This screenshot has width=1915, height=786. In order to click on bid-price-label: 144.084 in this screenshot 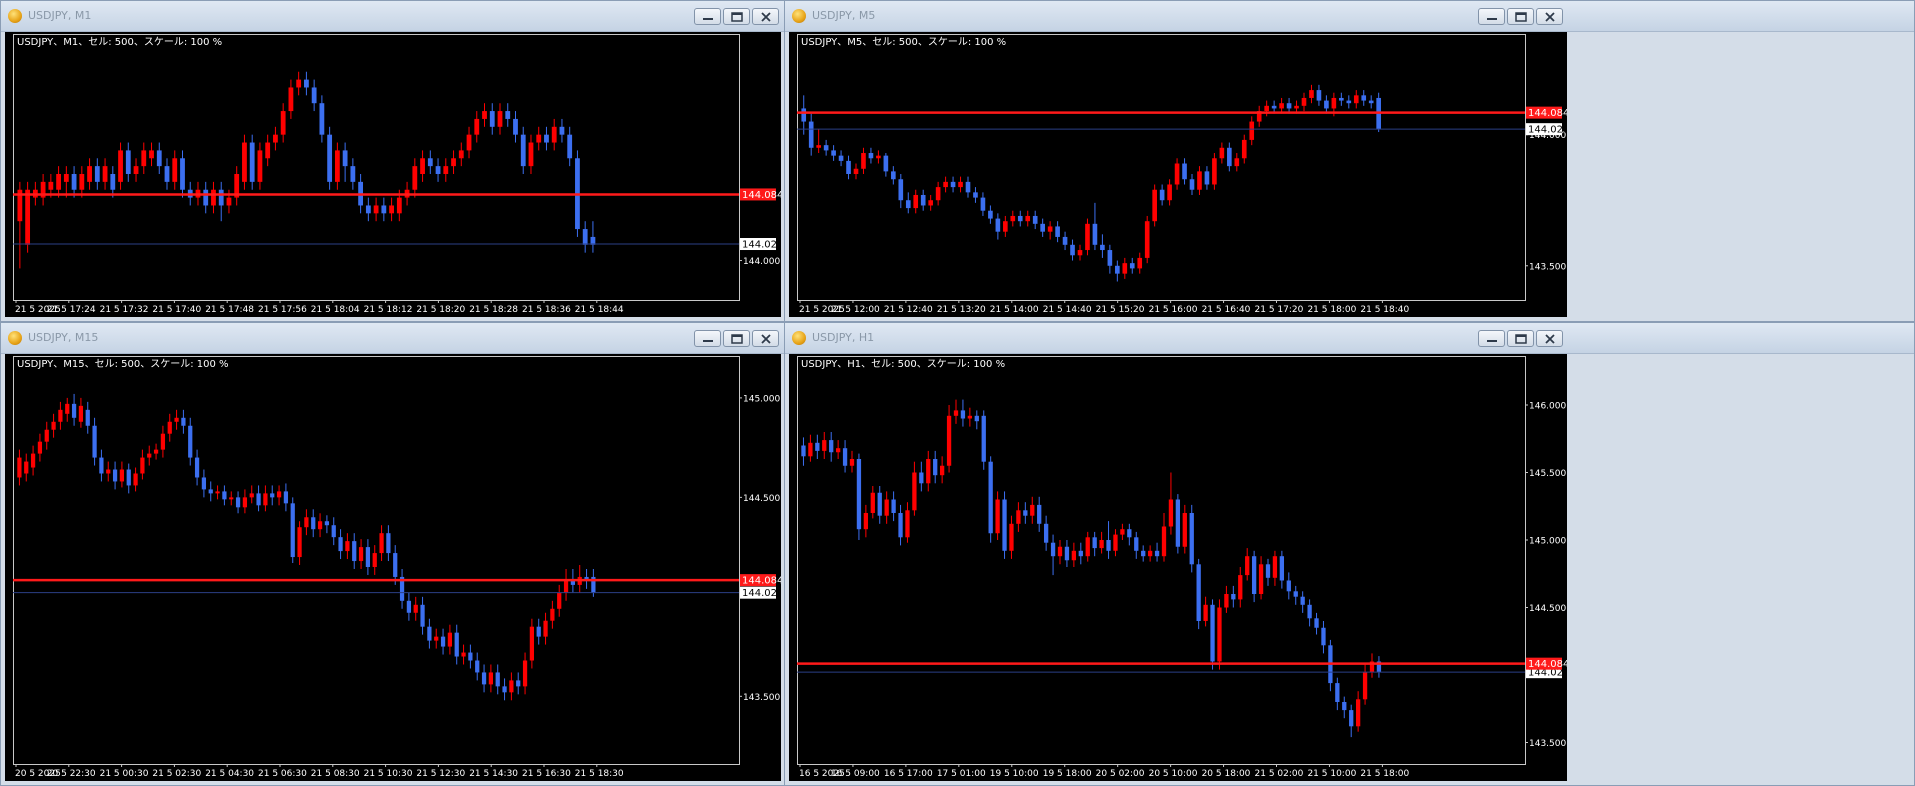, I will do `click(1547, 664)`.